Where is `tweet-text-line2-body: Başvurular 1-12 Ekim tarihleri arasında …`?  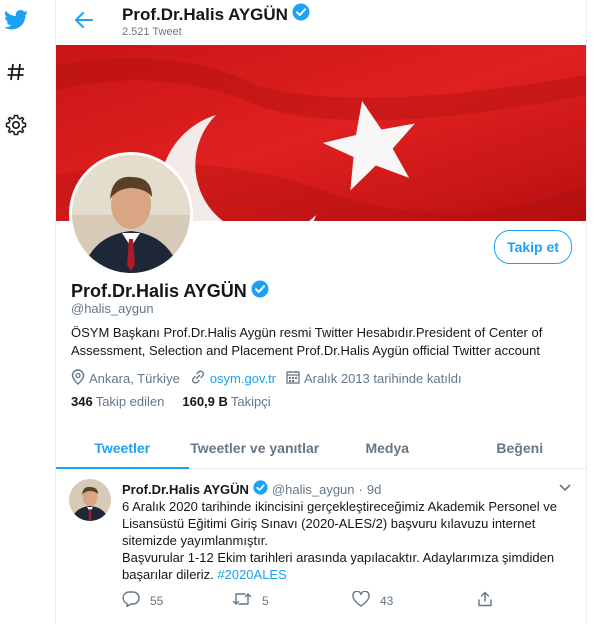
tweet-text-line2-body: Başvurular 1-12 Ekim tarihleri arasında … is located at coordinates (338, 566).